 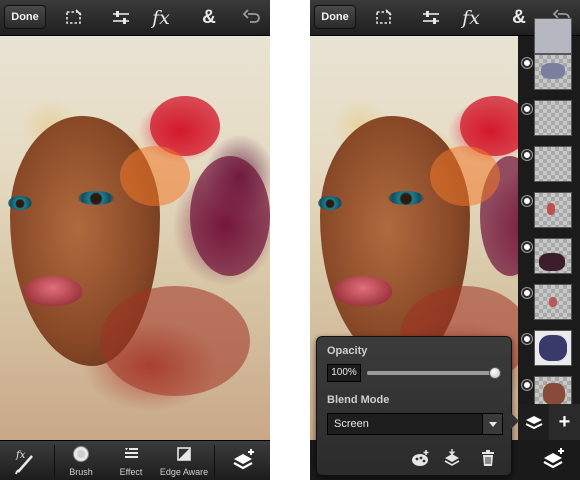 I want to click on brush-tool: Brush, so click(x=81, y=460).